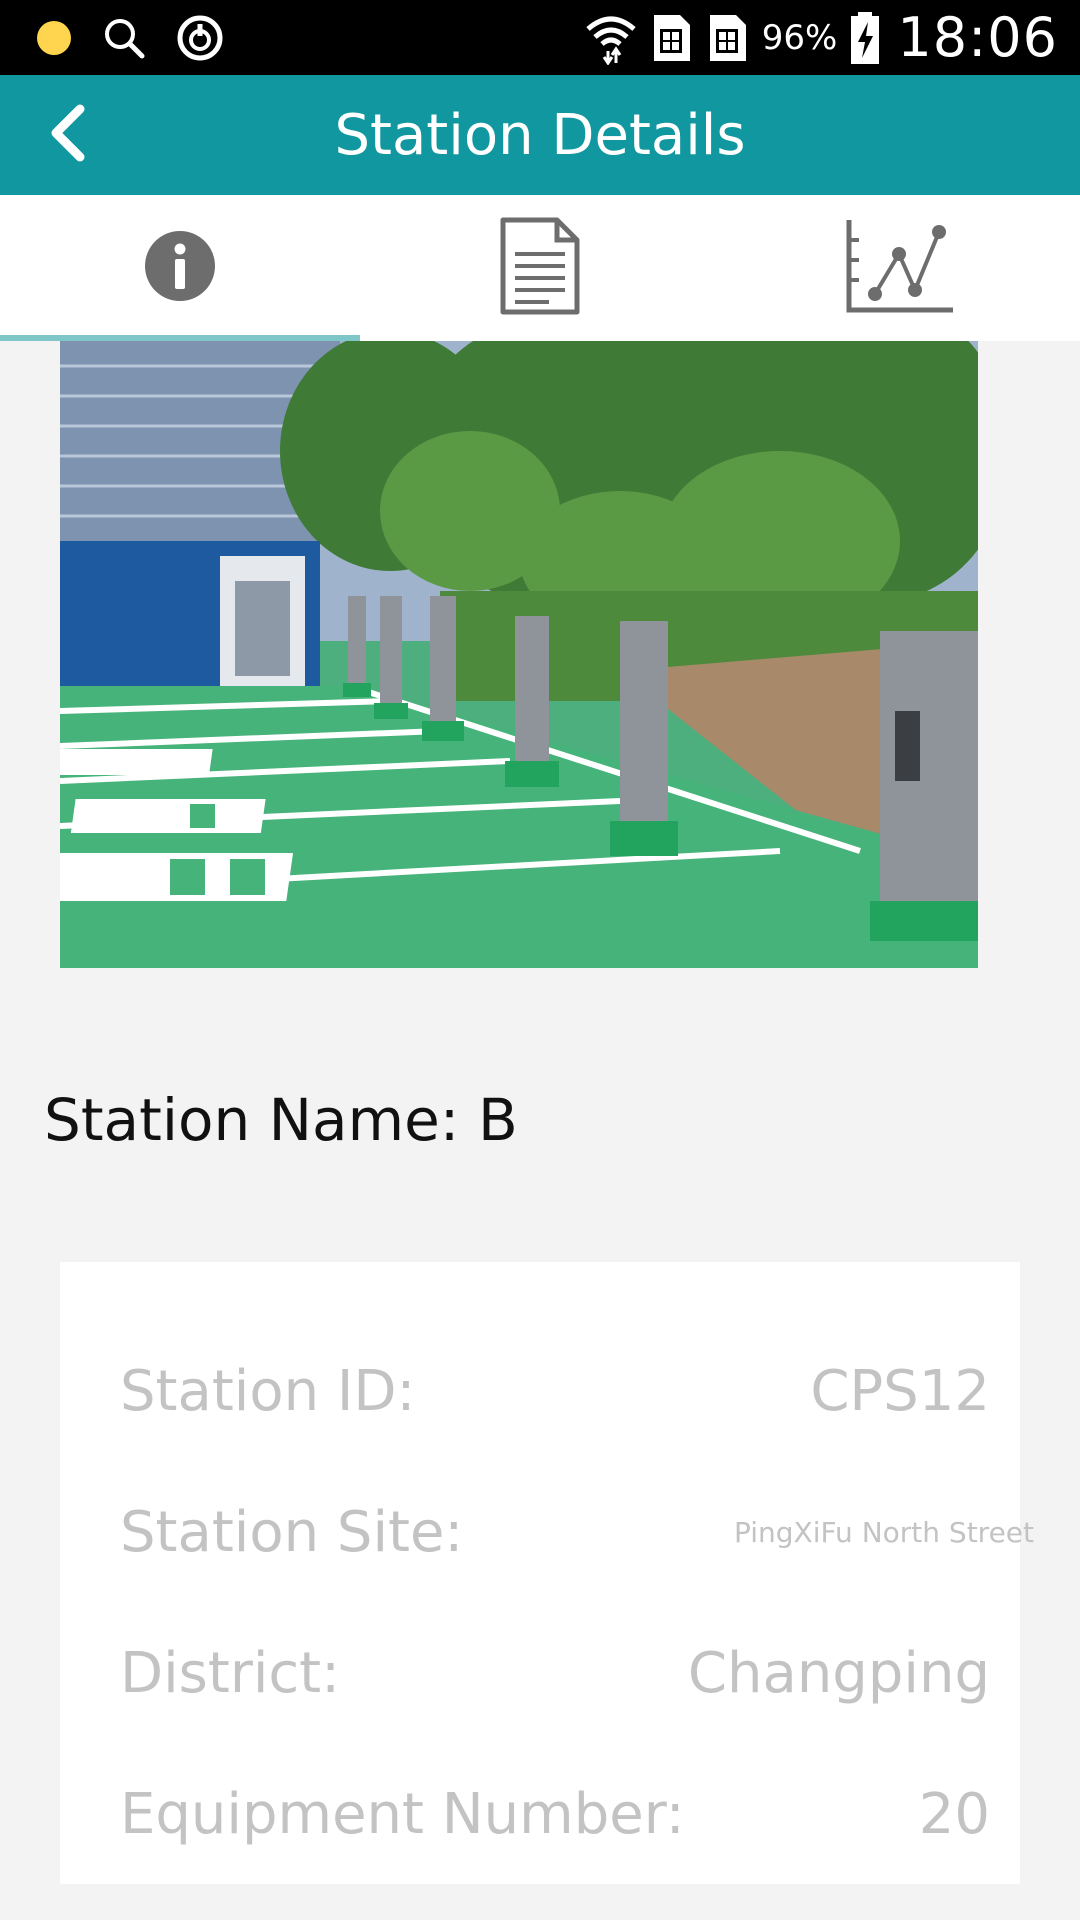 The image size is (1080, 1920). Describe the element at coordinates (268, 1391) in the screenshot. I see `station-id-label: Station ID:` at that location.